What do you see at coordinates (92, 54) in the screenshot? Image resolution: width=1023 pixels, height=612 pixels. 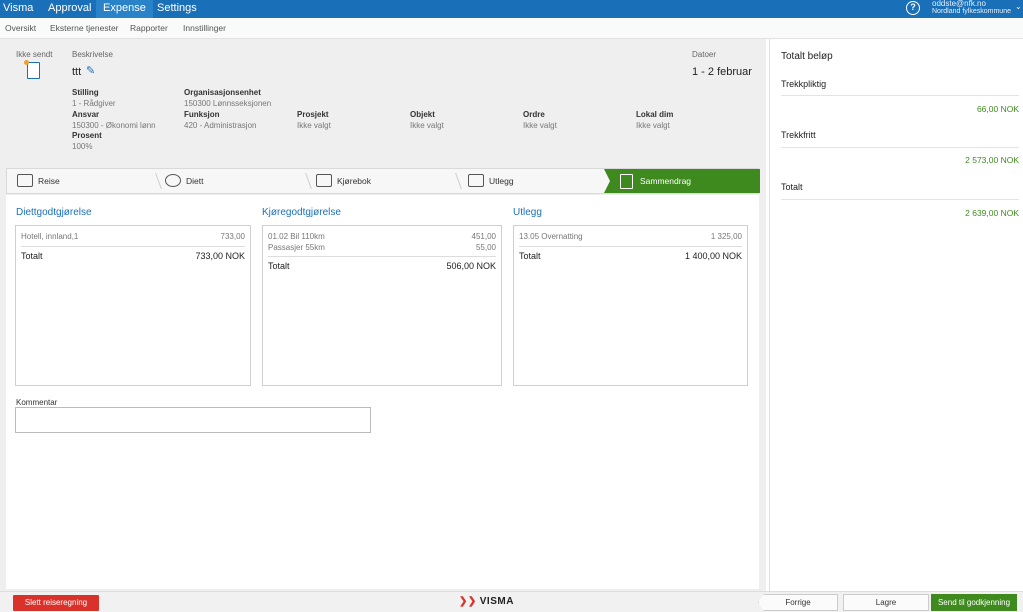 I see `description-label: Beskrivelse` at bounding box center [92, 54].